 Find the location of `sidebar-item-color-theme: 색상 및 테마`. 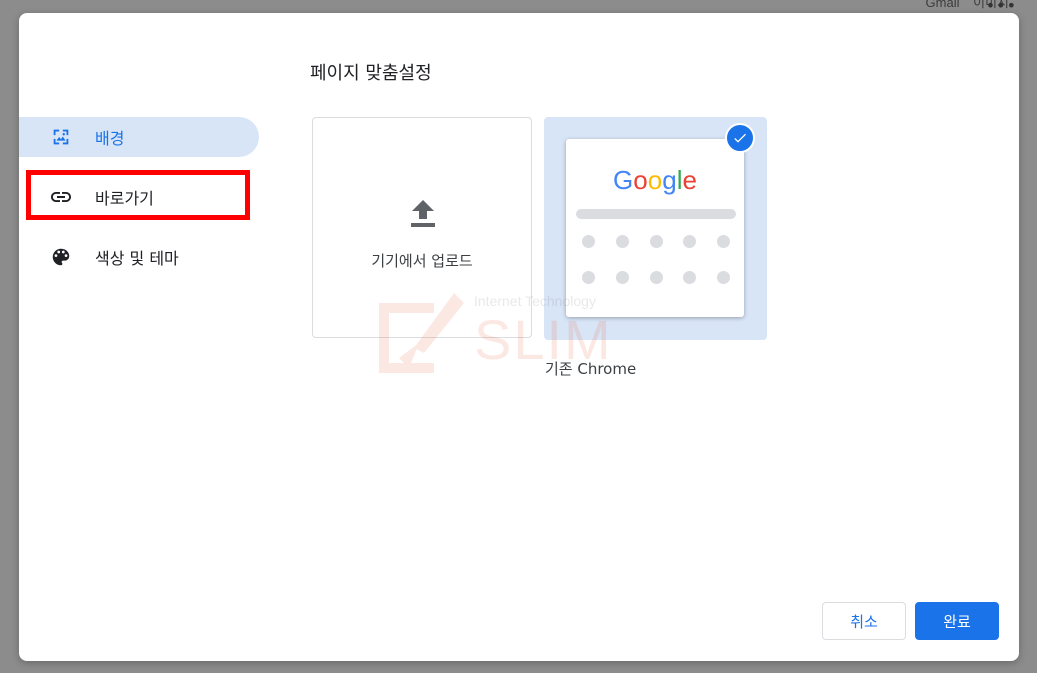

sidebar-item-color-theme: 색상 및 테마 is located at coordinates (139, 257).